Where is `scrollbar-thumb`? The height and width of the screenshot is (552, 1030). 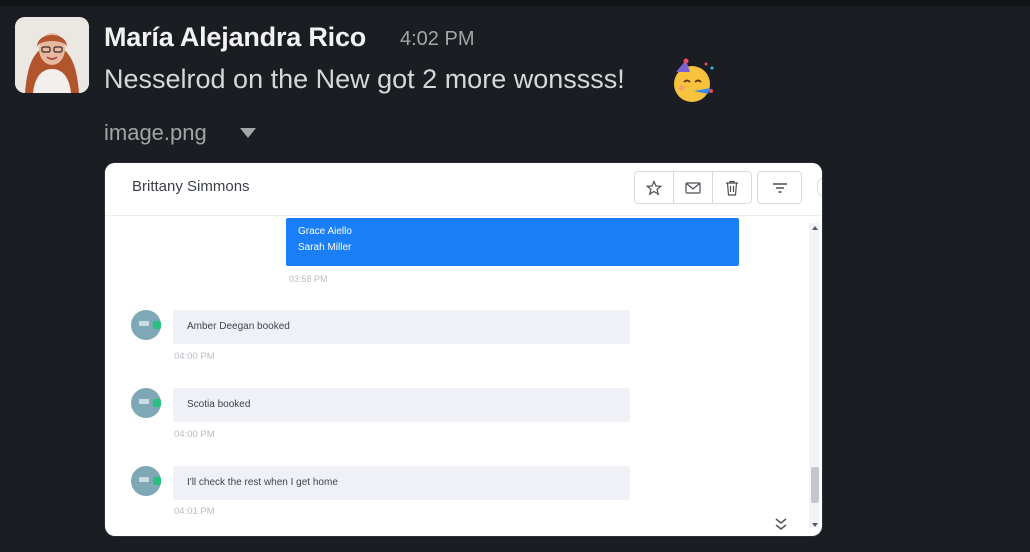
scrollbar-thumb is located at coordinates (815, 485).